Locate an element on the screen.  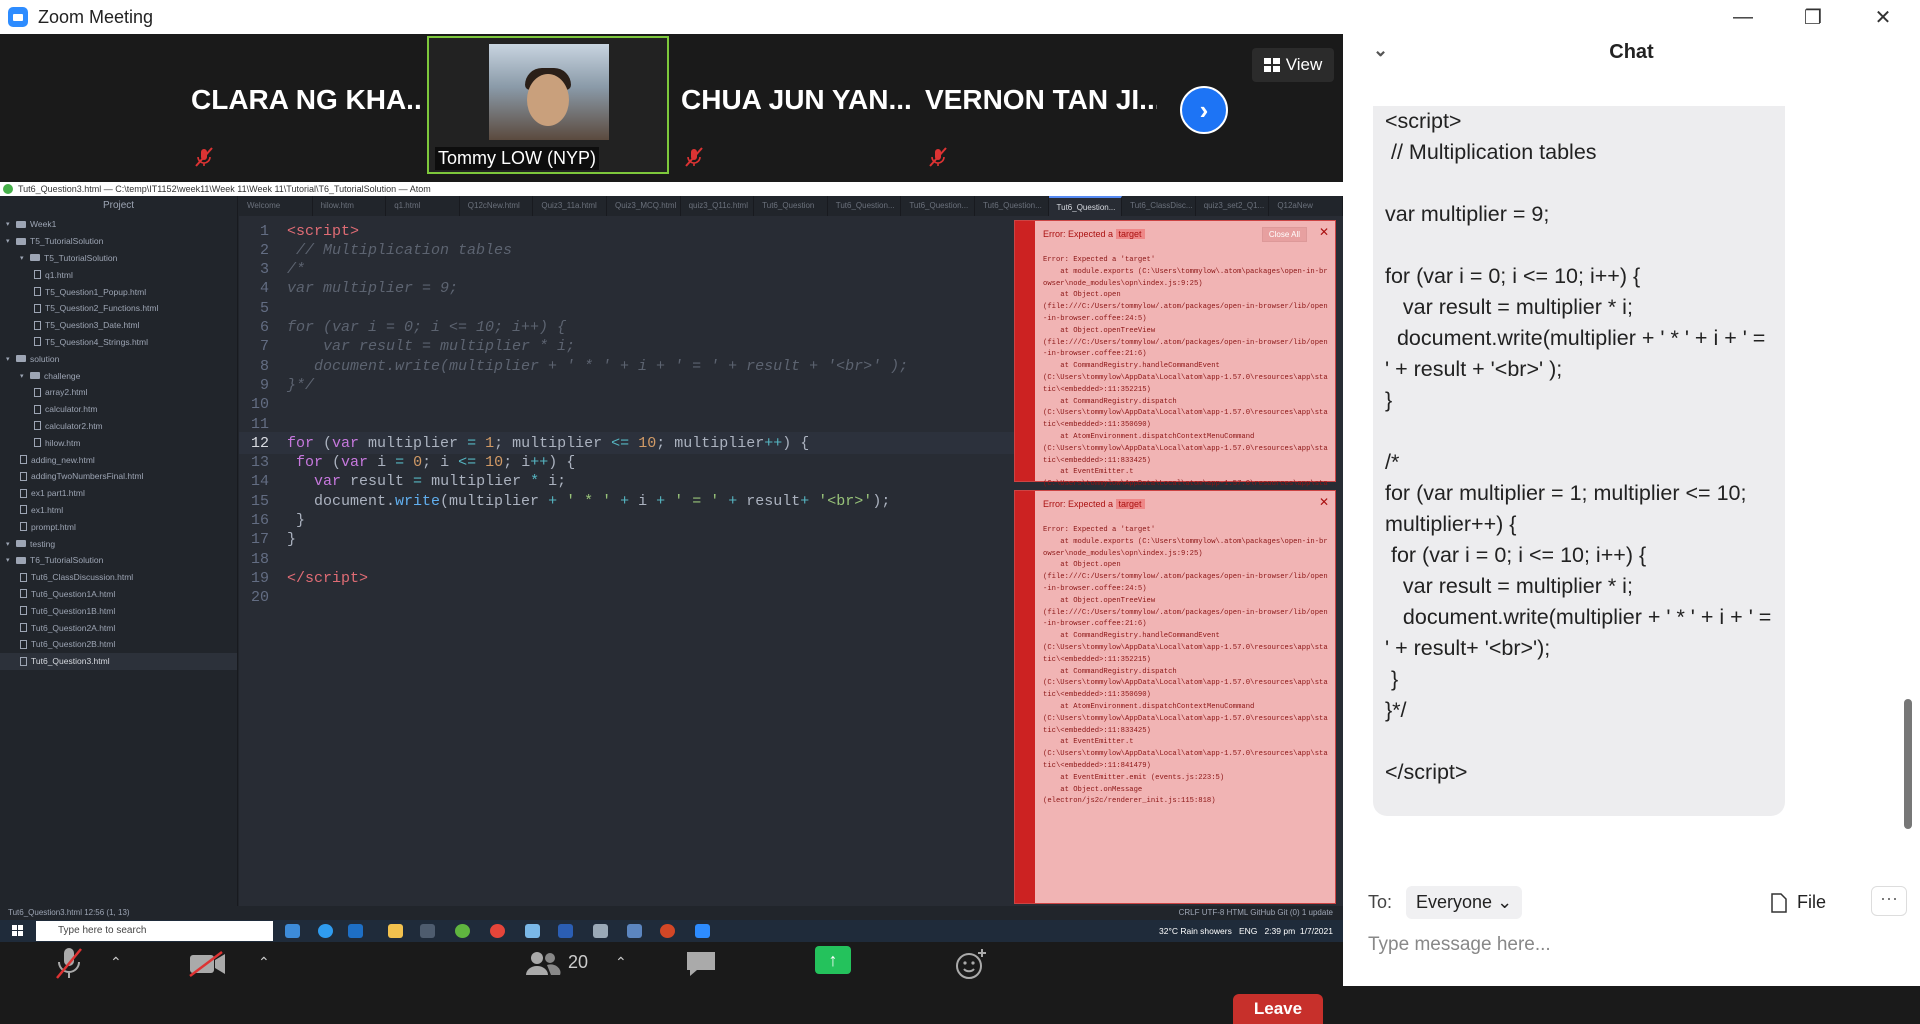
code-line: 20 is located at coordinates (626, 598).